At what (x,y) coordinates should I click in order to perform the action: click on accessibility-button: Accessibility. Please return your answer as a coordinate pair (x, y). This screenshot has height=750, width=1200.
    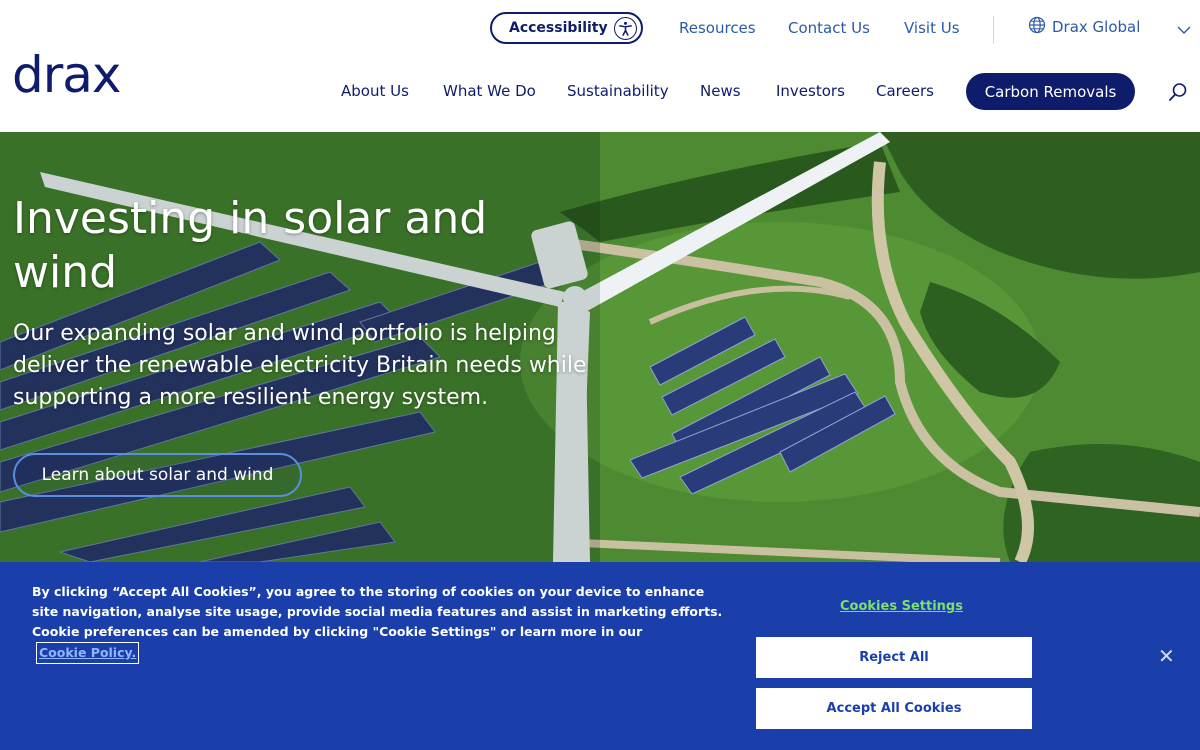
    Looking at the image, I should click on (566, 28).